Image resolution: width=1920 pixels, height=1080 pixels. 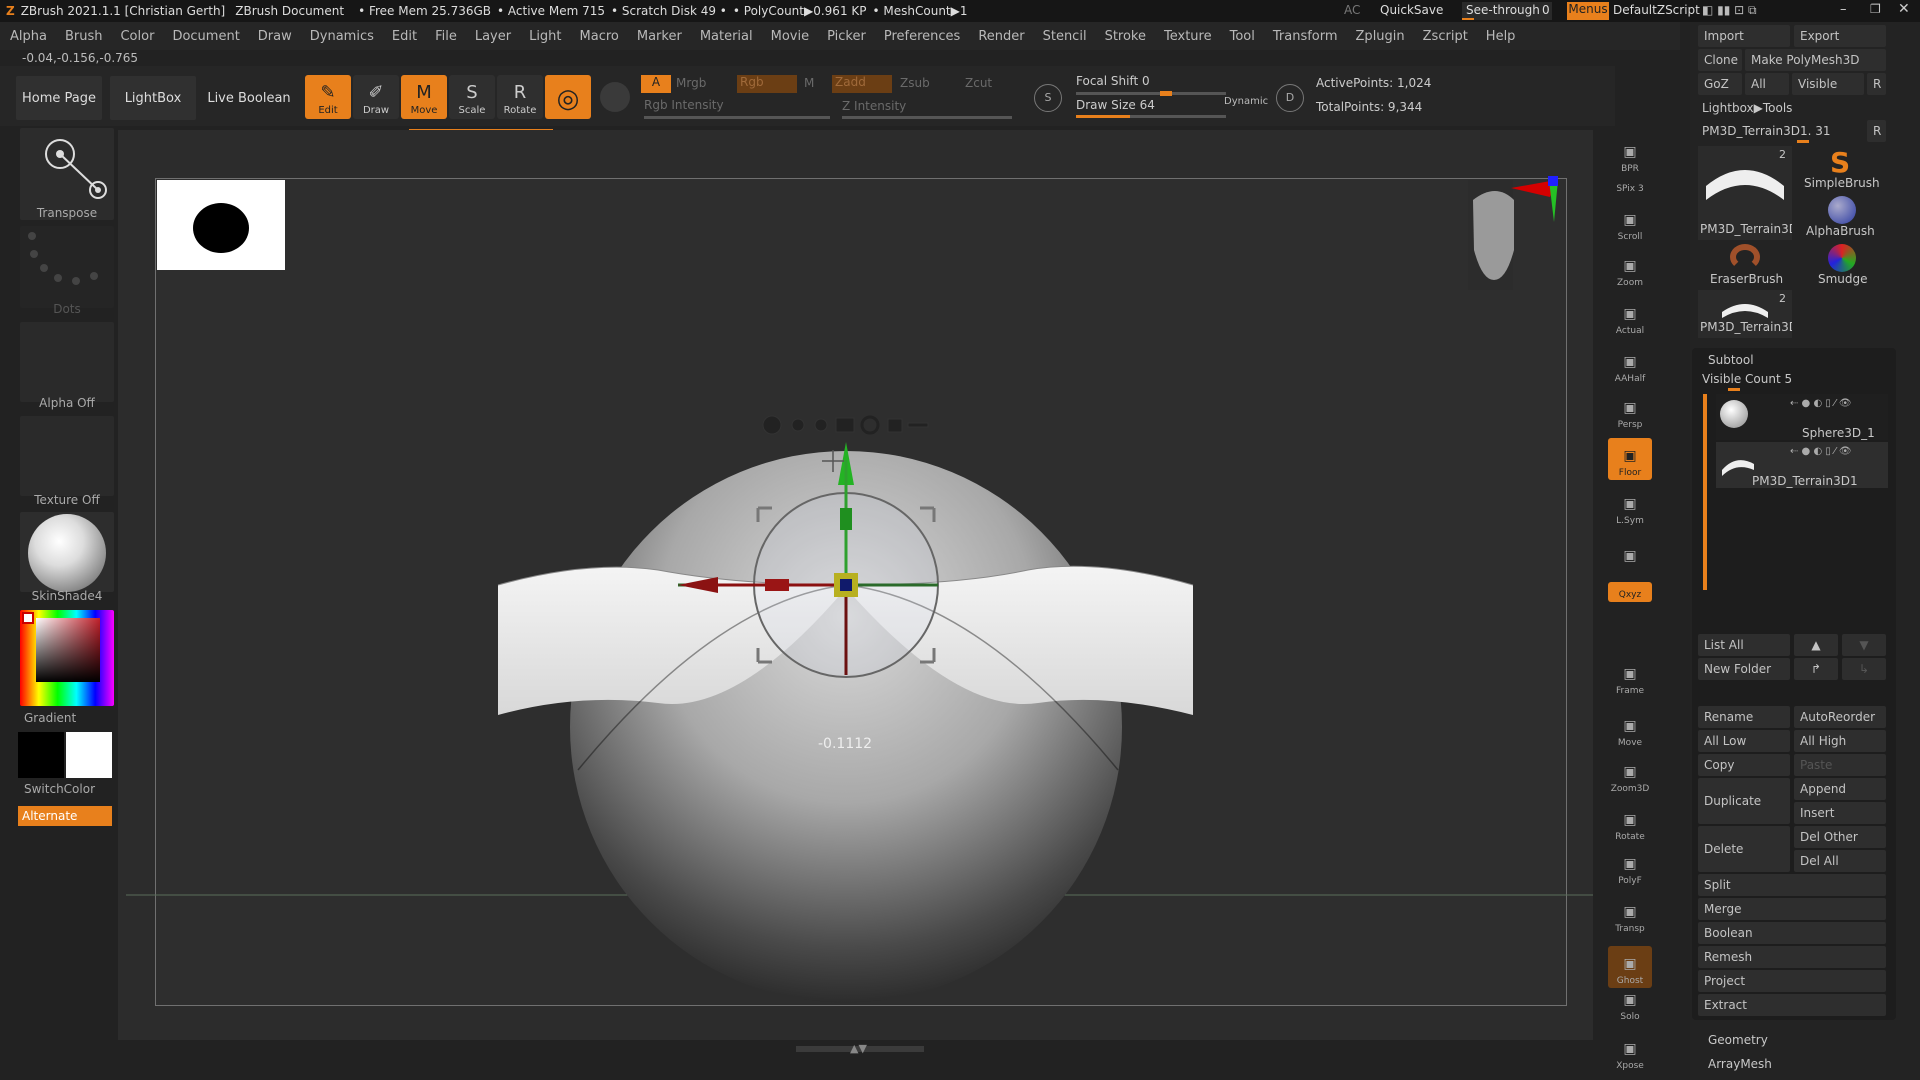 I want to click on gizmo-reset-icon, so click(x=870, y=425).